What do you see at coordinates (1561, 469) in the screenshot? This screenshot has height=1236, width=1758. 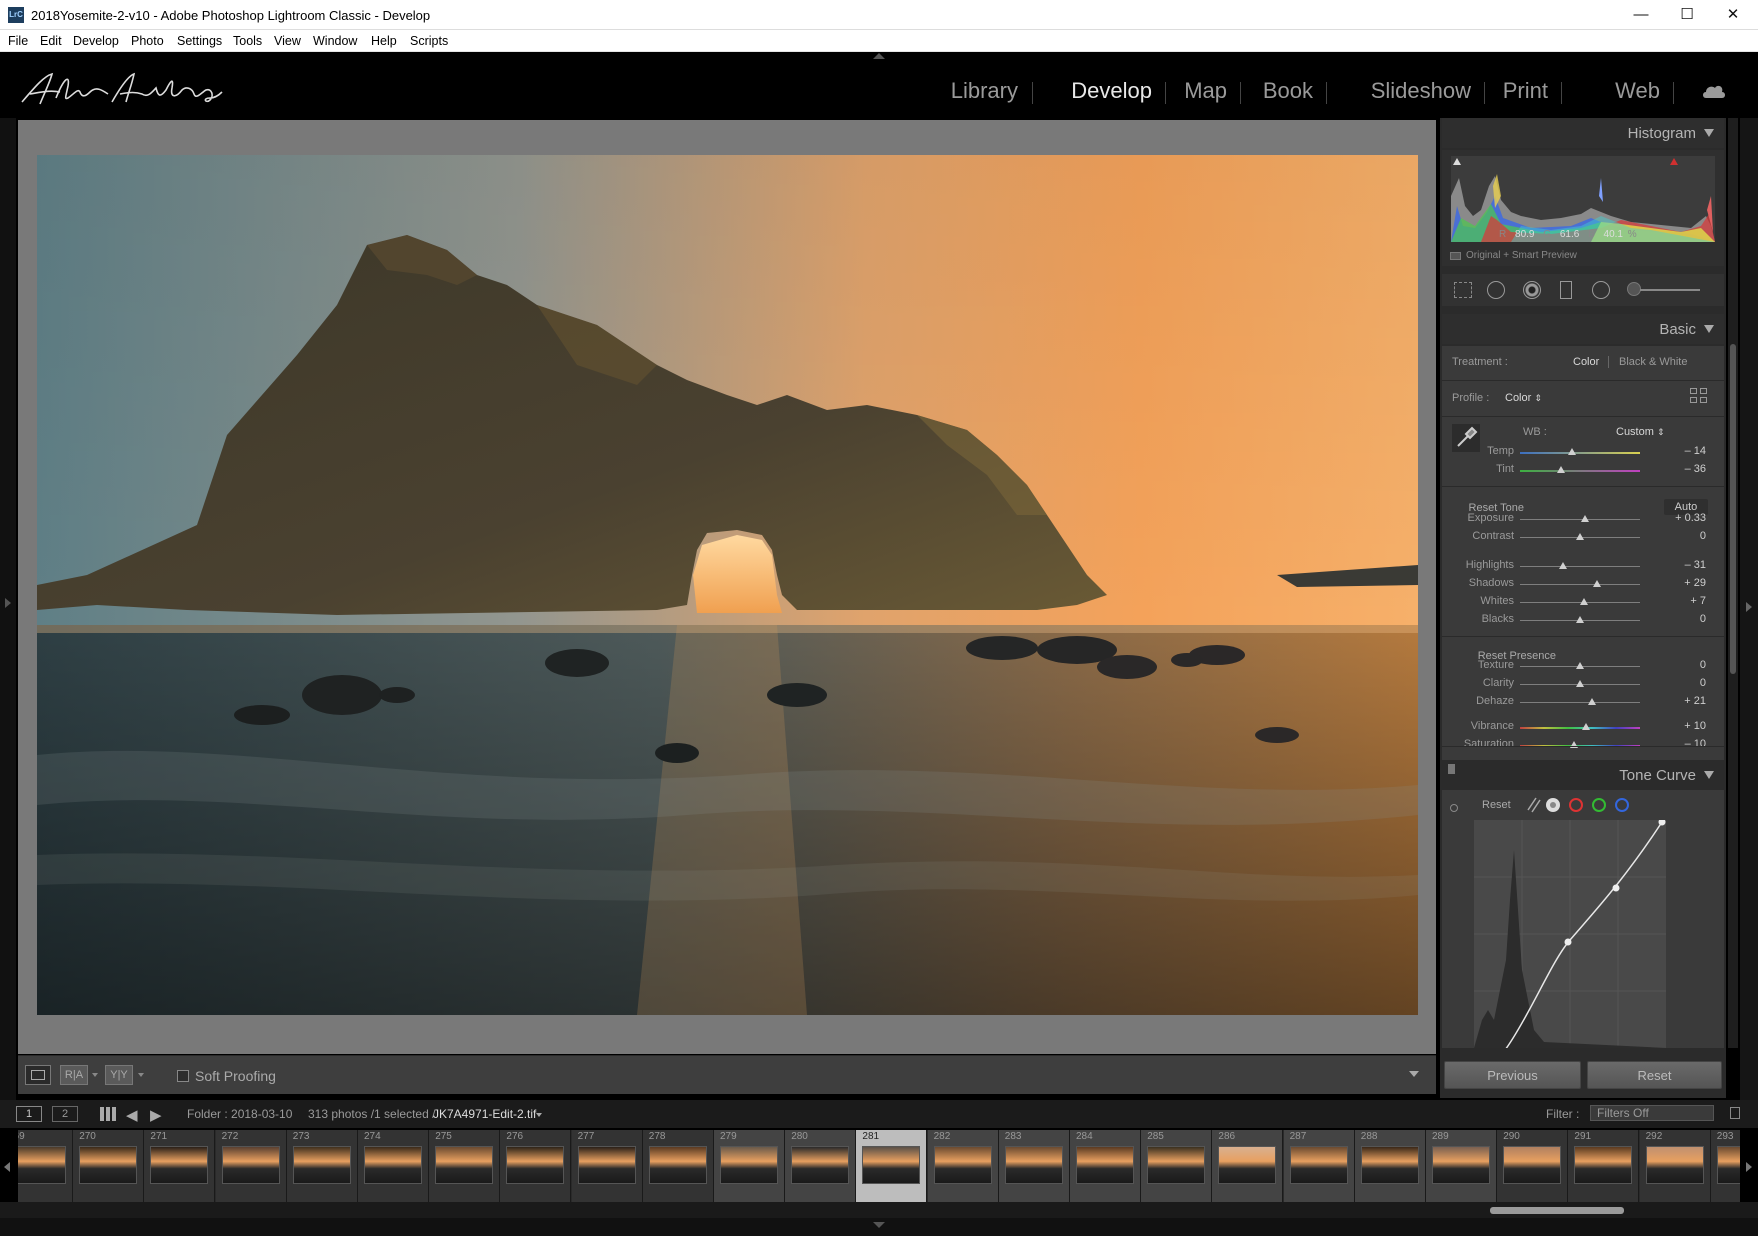 I see `slider-thumb-tint` at bounding box center [1561, 469].